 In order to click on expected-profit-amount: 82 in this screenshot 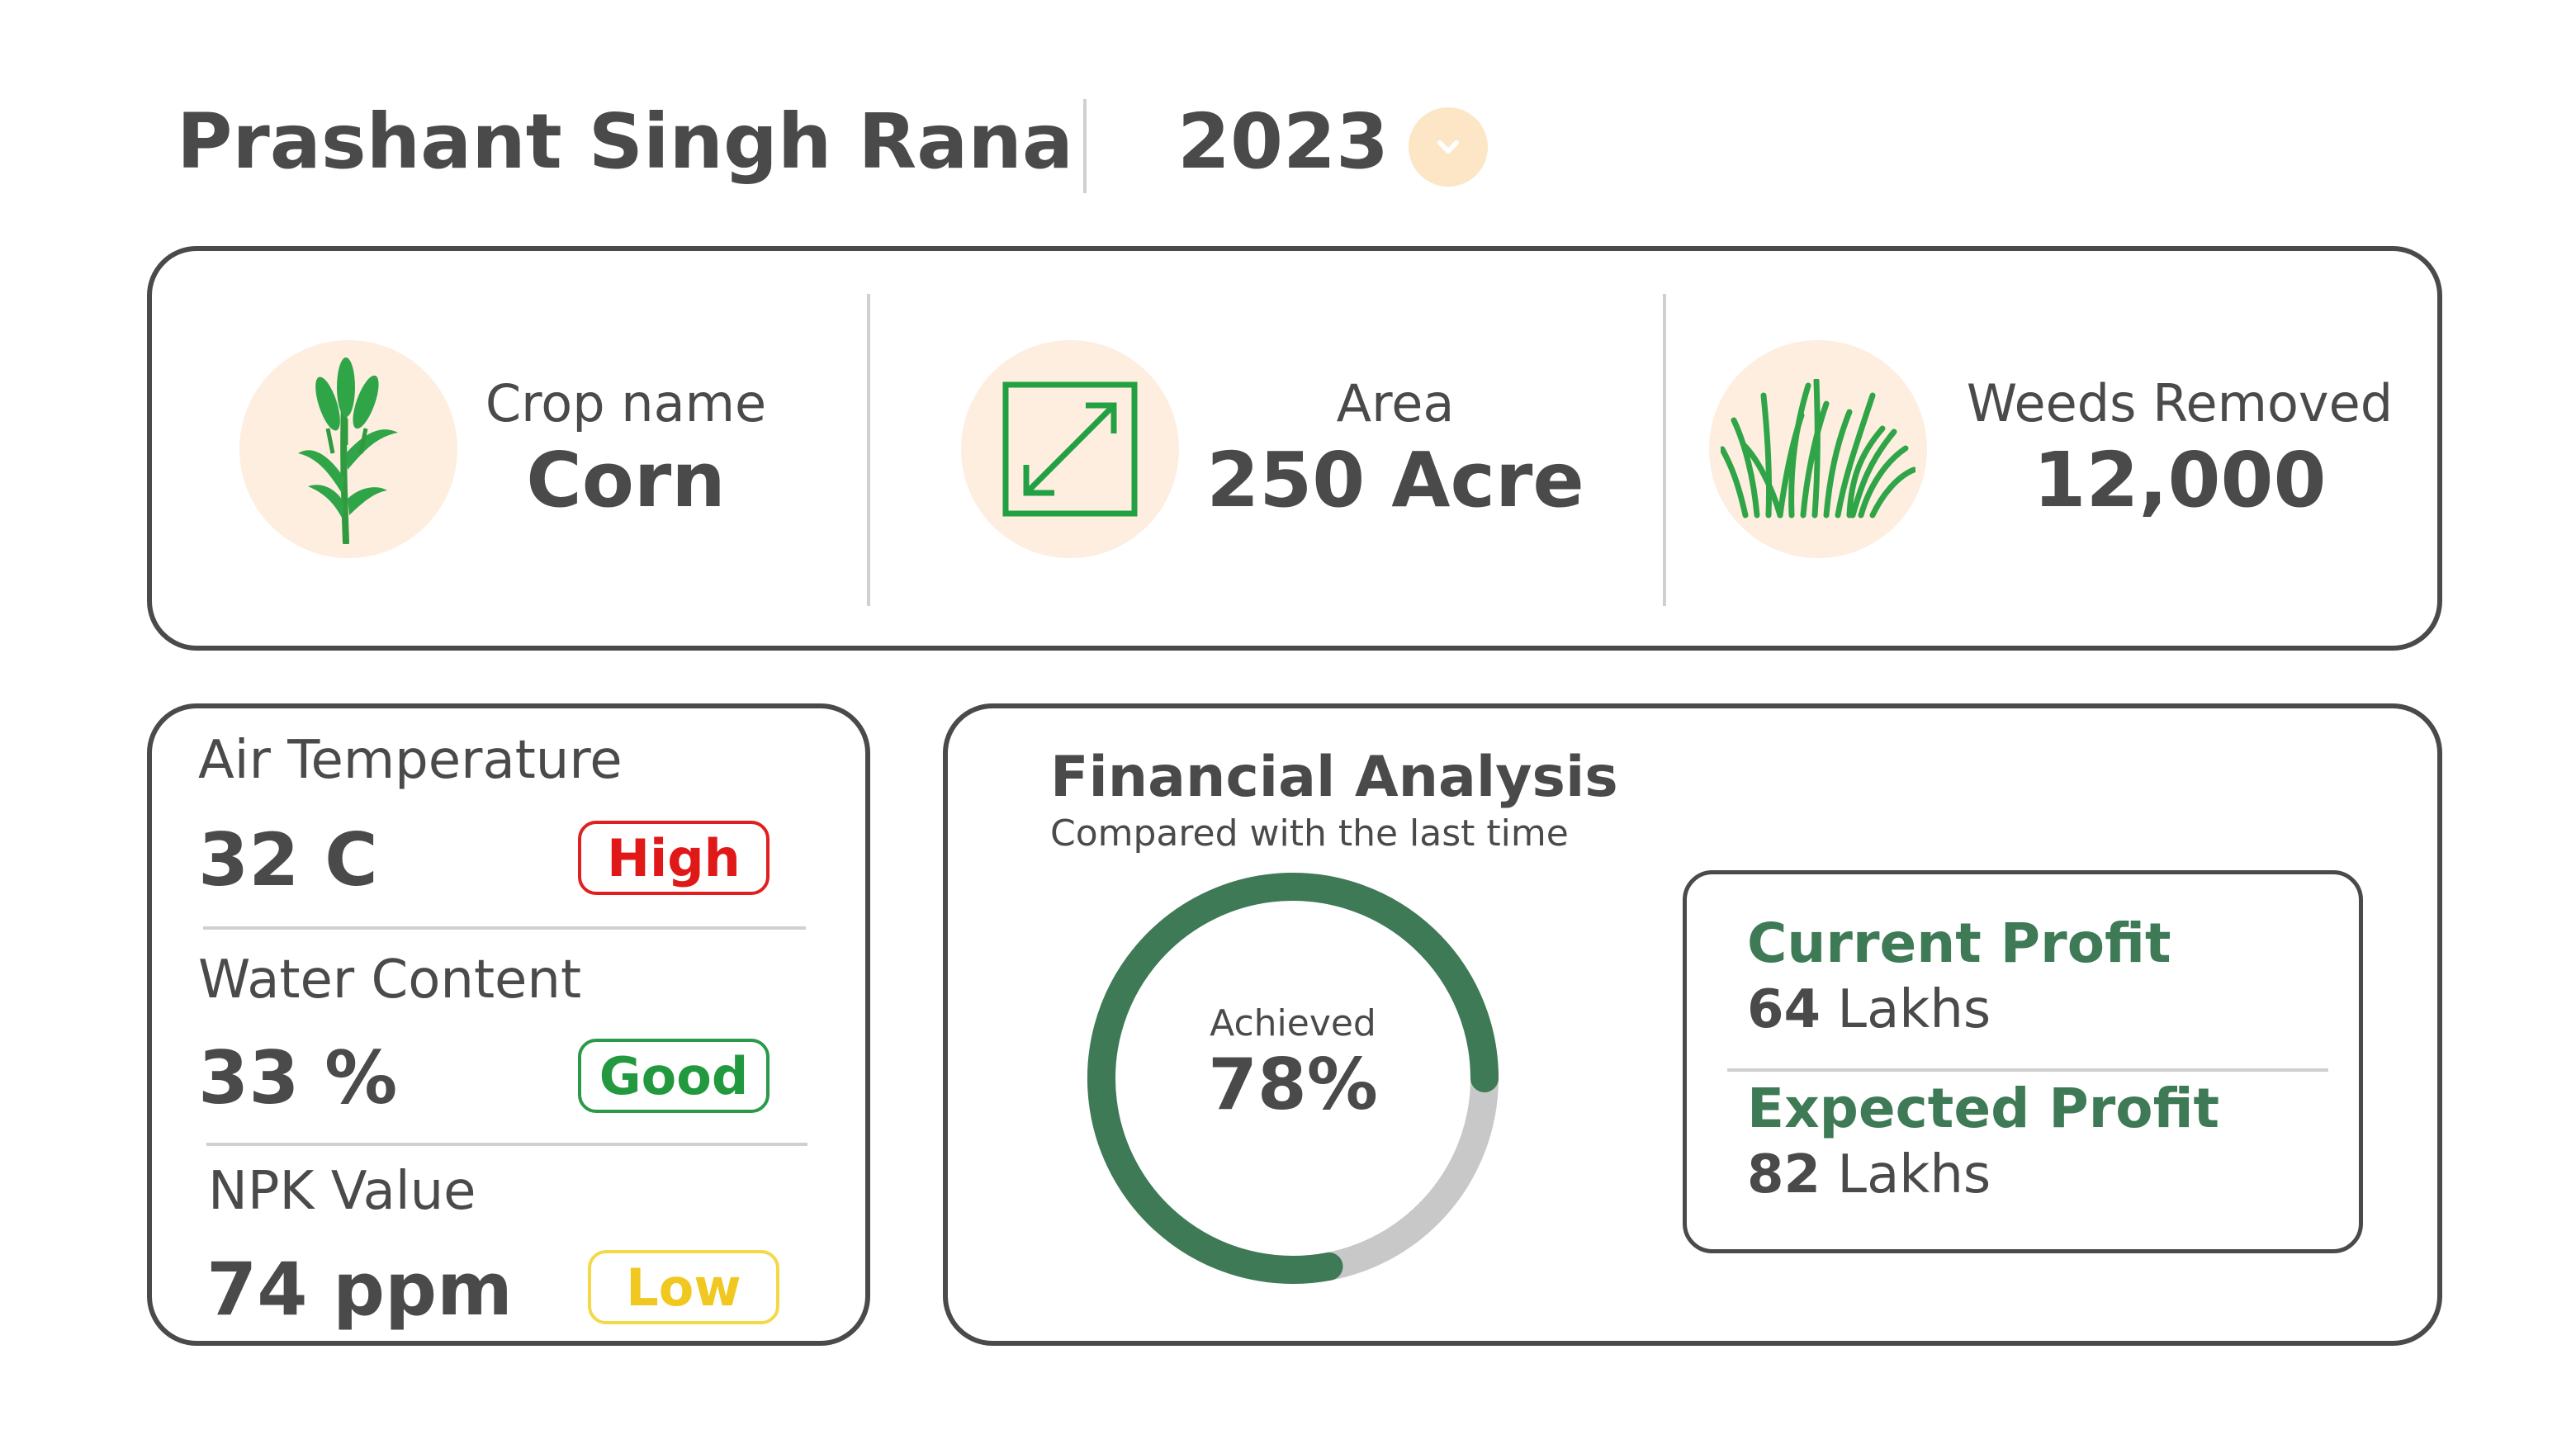, I will do `click(1784, 1174)`.